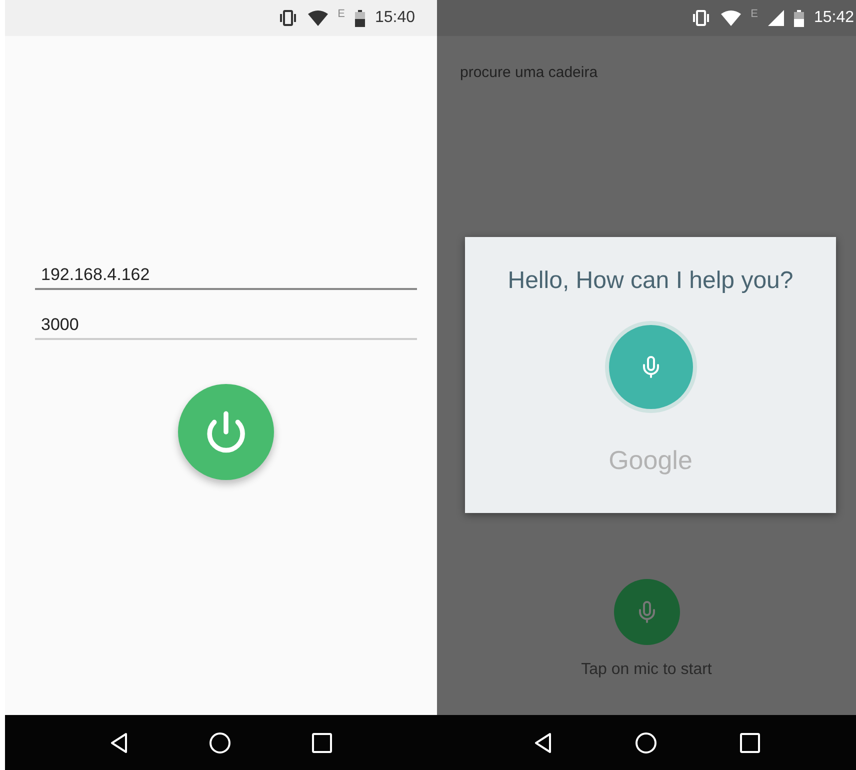 This screenshot has height=770, width=856. I want to click on power-icon, so click(226, 432).